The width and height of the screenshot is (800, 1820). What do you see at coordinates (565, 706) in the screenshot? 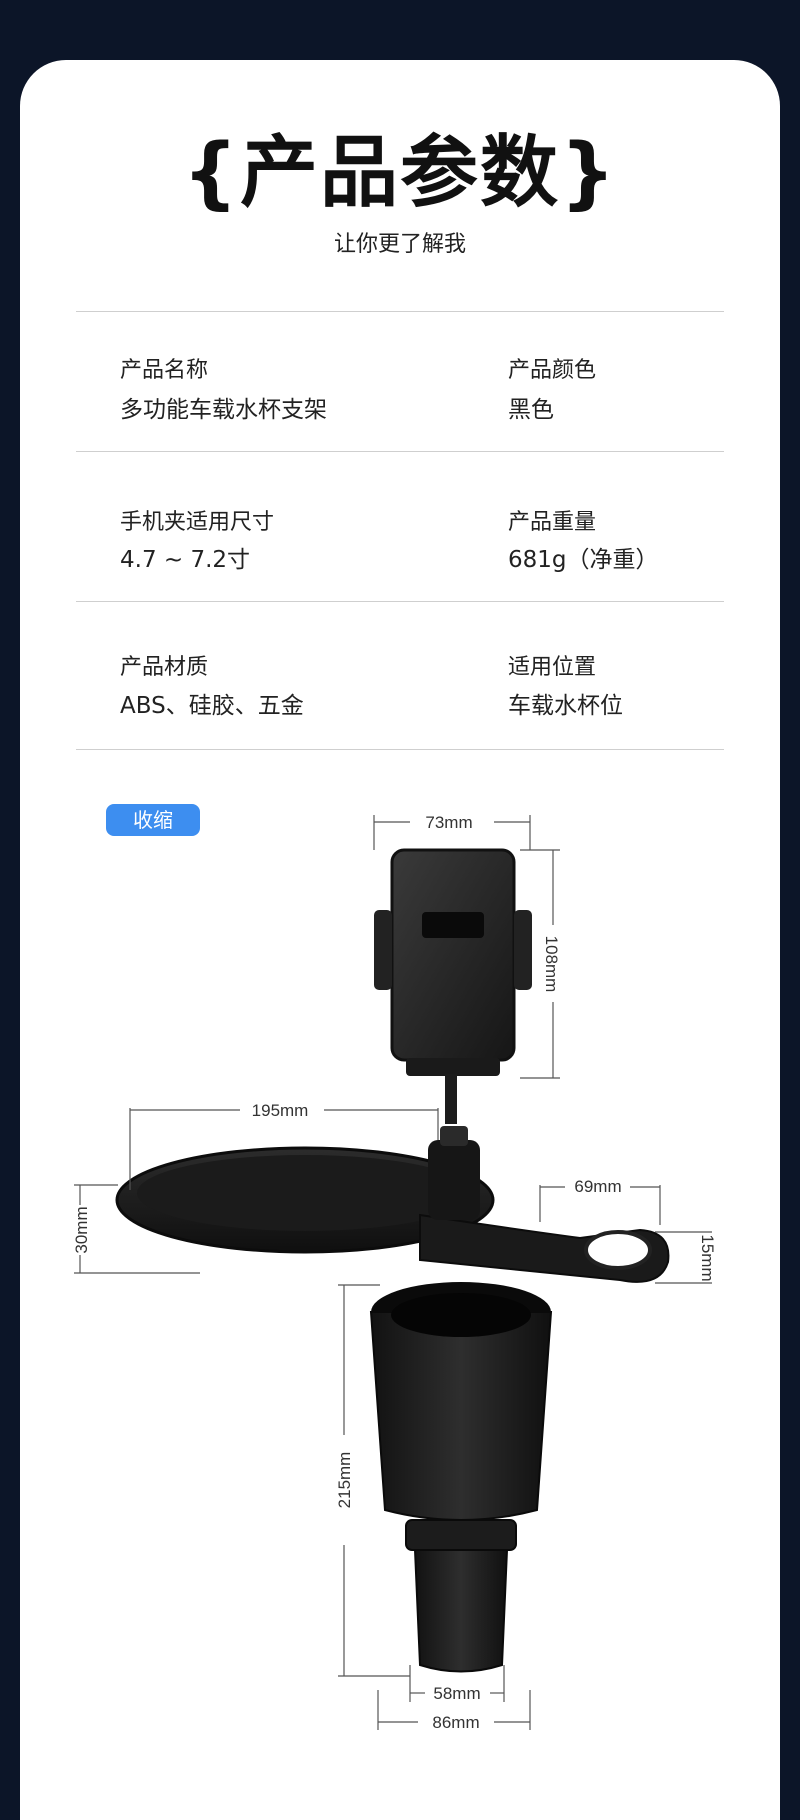
I see `param-value-position: 车载水杯位` at bounding box center [565, 706].